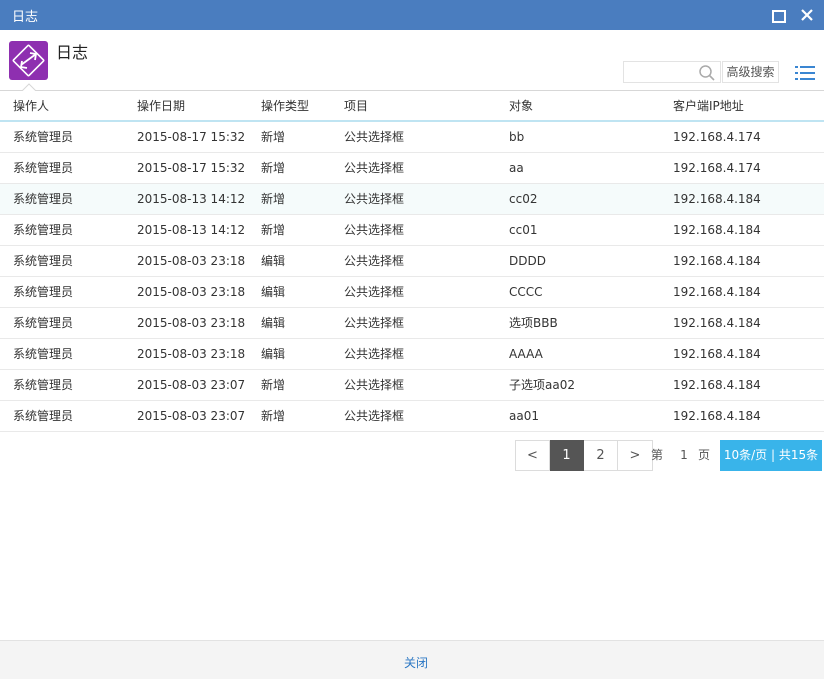  Describe the element at coordinates (516, 168) in the screenshot. I see `cell-object: aa` at that location.